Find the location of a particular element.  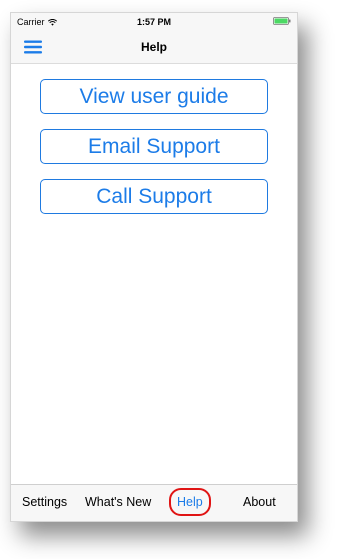

page-title: Help is located at coordinates (153, 47).